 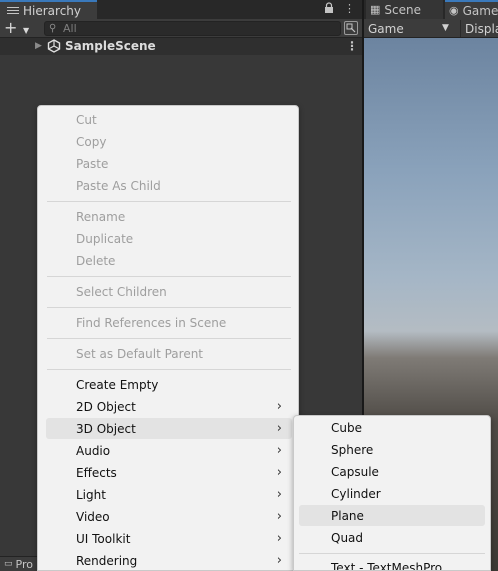 What do you see at coordinates (169, 216) in the screenshot?
I see `menu-item-rename: Rename` at bounding box center [169, 216].